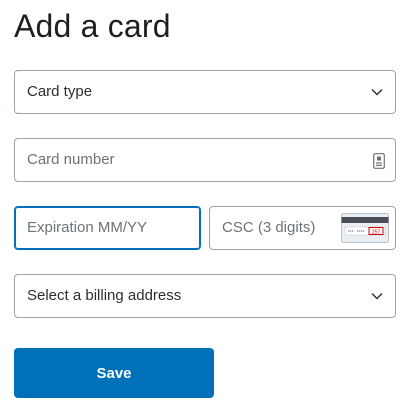 The image size is (409, 405). I want to click on card-back-csc-icon: 257, so click(365, 228).